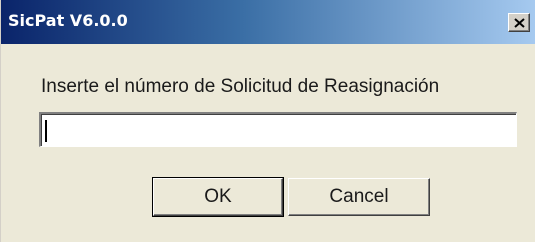 The width and height of the screenshot is (535, 242). I want to click on close-icon, so click(519, 23).